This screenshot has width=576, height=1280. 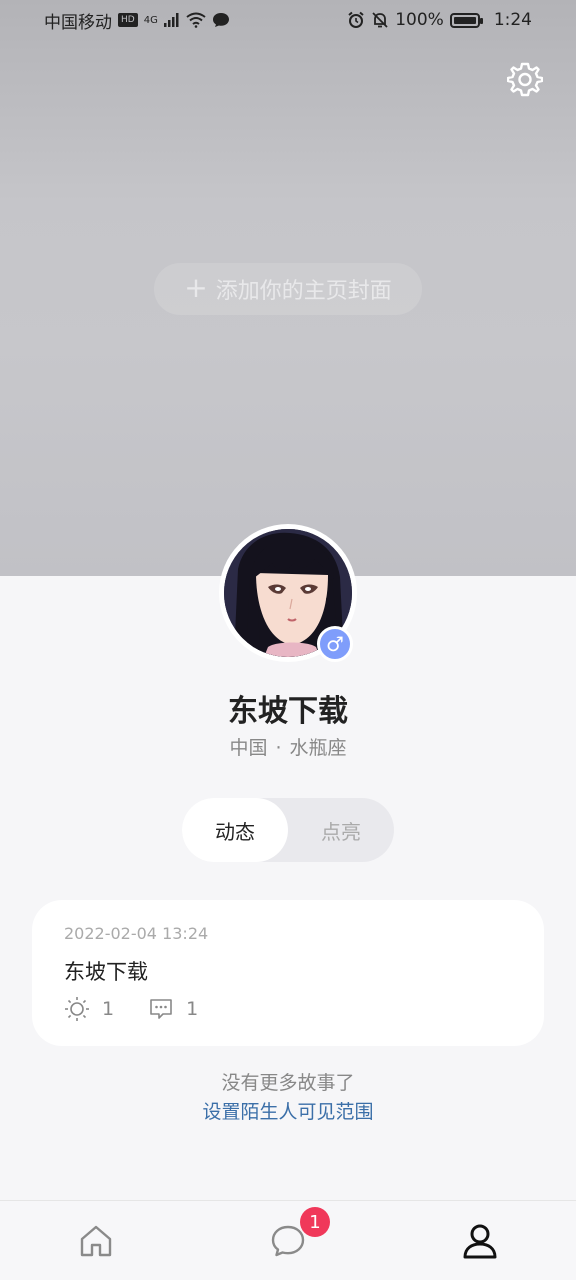 I want to click on comment-icon, so click(x=161, y=1009).